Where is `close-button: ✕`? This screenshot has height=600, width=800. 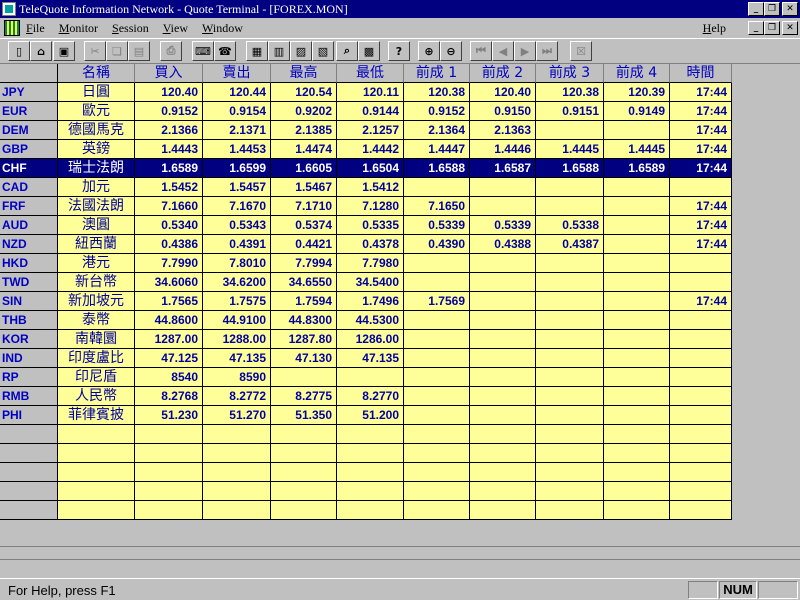
close-button: ✕ is located at coordinates (790, 9).